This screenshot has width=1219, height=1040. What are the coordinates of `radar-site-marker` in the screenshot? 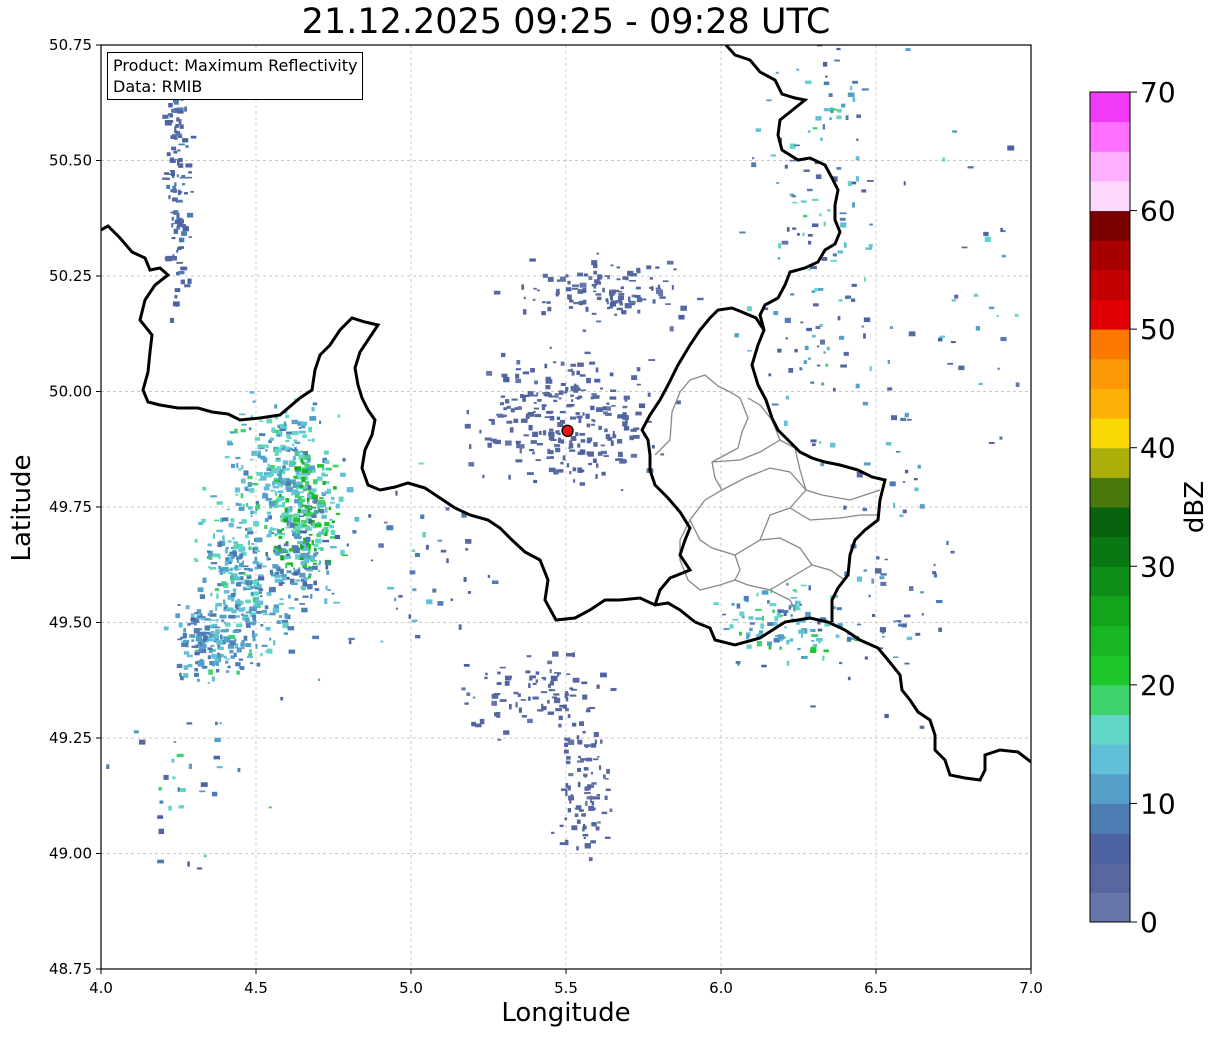 It's located at (567, 430).